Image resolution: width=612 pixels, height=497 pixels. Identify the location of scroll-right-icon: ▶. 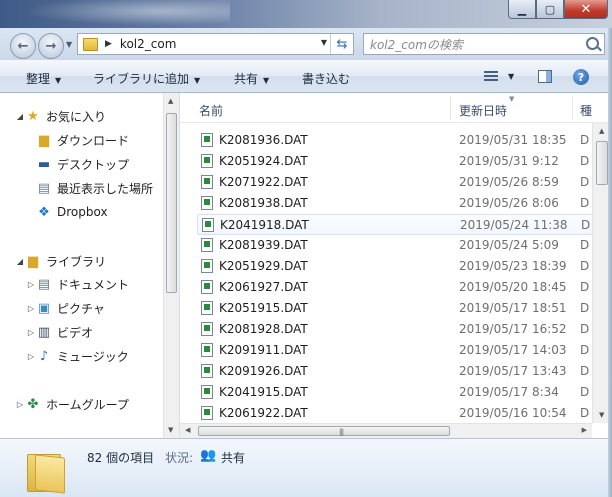
(584, 430).